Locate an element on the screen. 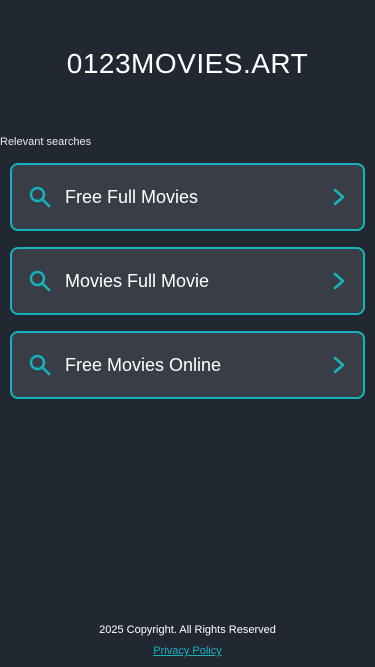  search-item-label: Movies Full Movie is located at coordinates (137, 280).